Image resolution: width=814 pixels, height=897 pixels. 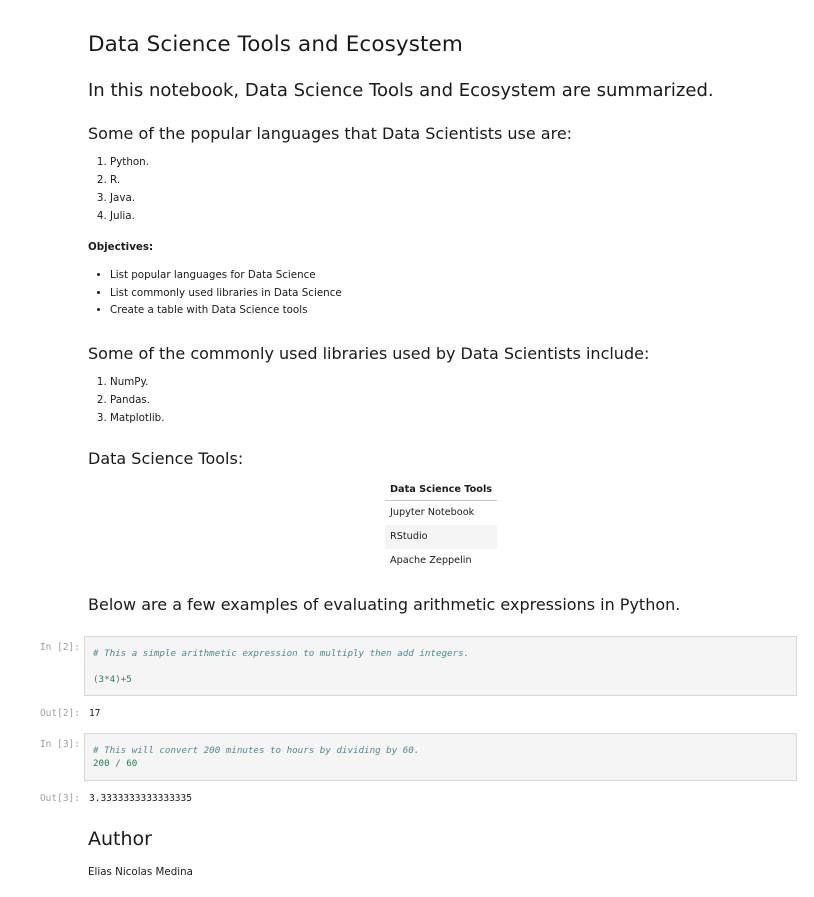 I want to click on list-item: List popular languages for Data Science, so click(x=449, y=276).